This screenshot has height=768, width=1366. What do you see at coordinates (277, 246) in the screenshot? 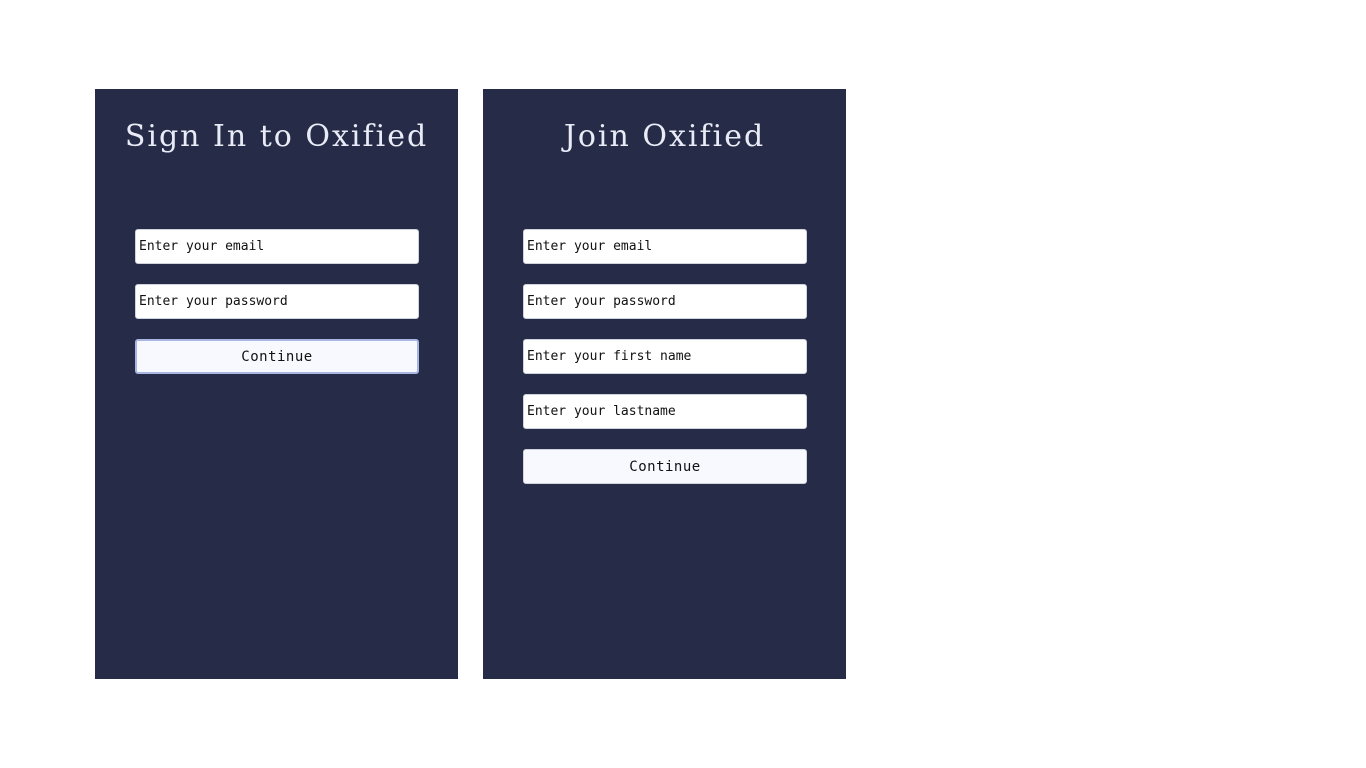
I see `sign-in-email-input` at bounding box center [277, 246].